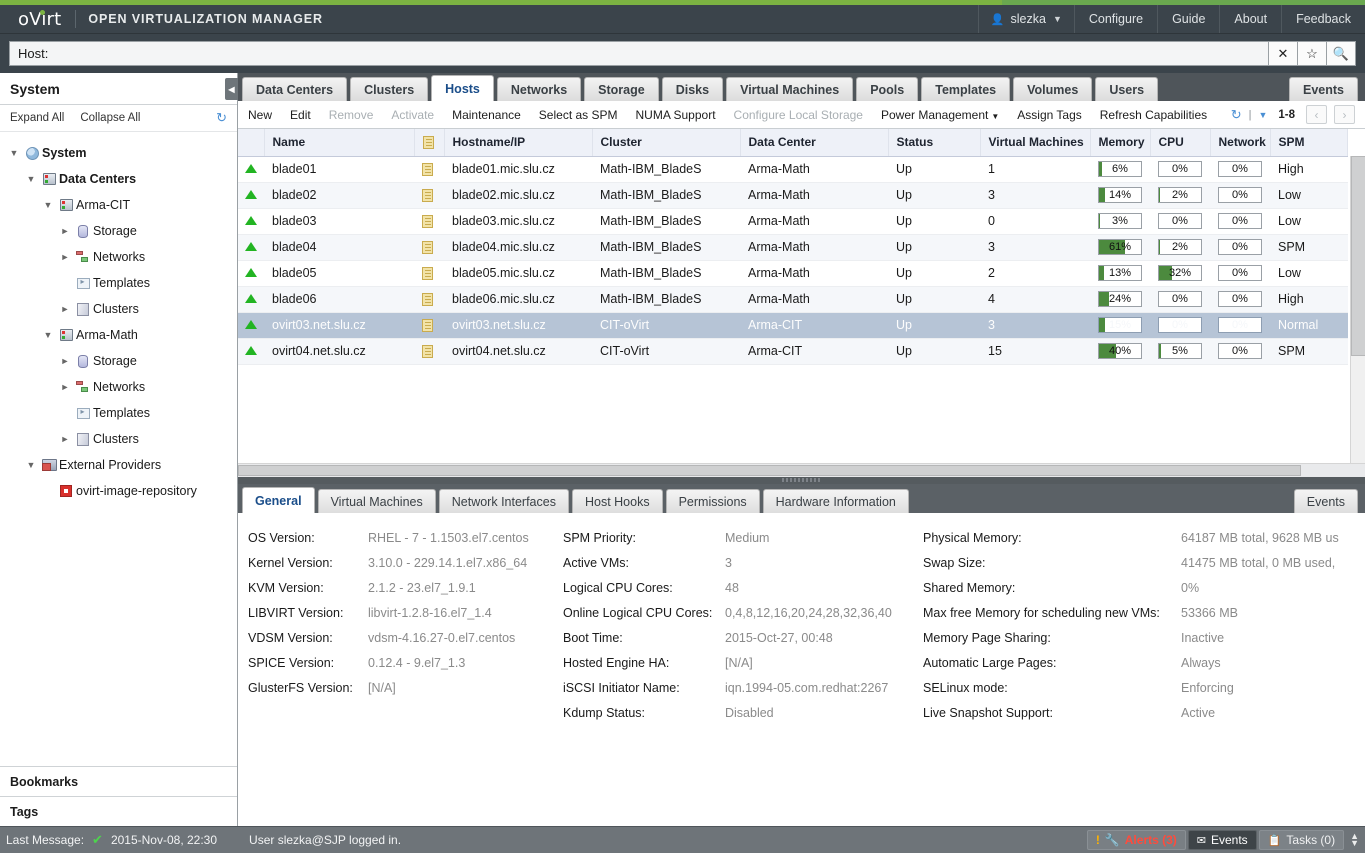 Image resolution: width=1365 pixels, height=853 pixels. I want to click on main-tab-storage: Storage, so click(621, 89).